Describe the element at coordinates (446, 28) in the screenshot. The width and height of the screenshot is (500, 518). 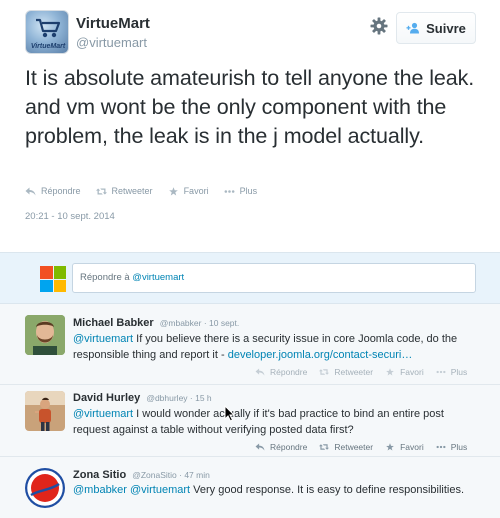
I see `follow-label: Suivre` at that location.